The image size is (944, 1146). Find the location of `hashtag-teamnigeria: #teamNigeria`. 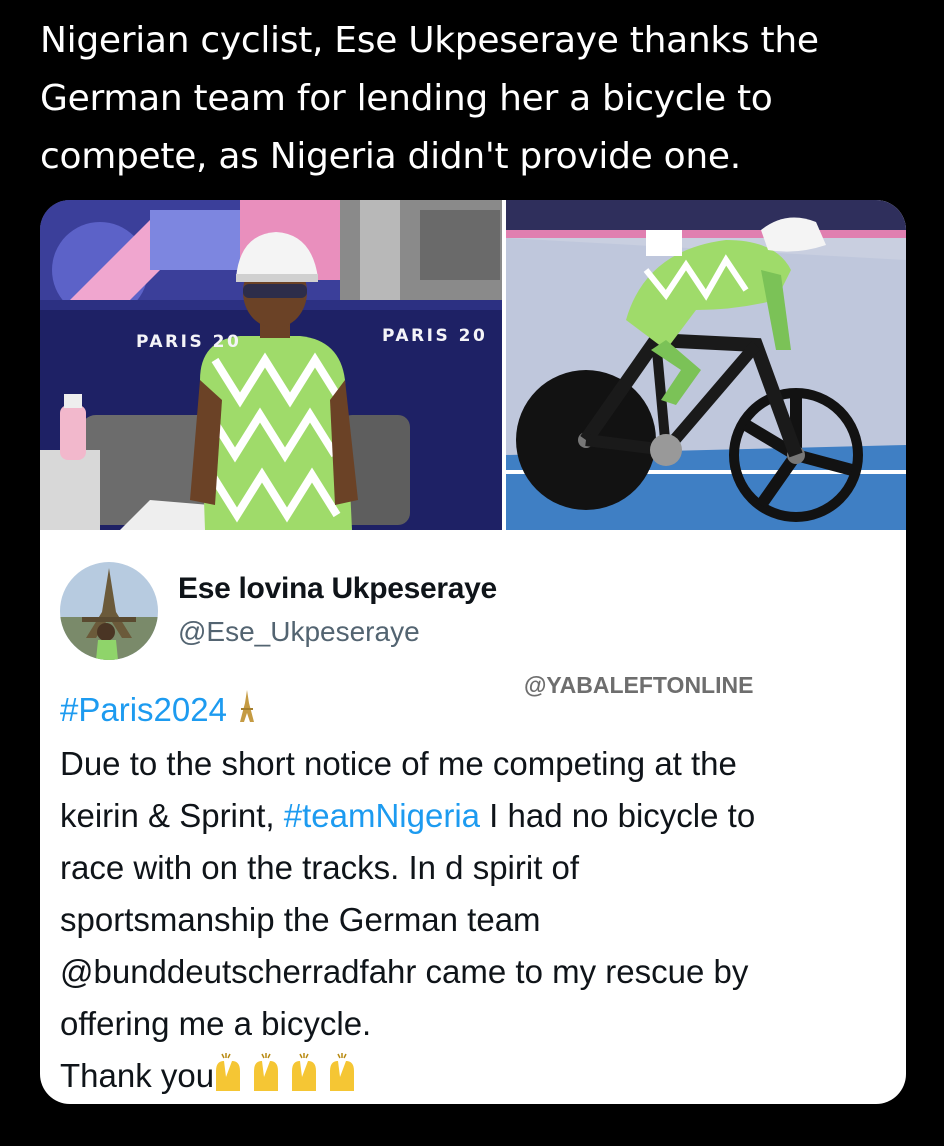

hashtag-teamnigeria: #teamNigeria is located at coordinates (382, 815).